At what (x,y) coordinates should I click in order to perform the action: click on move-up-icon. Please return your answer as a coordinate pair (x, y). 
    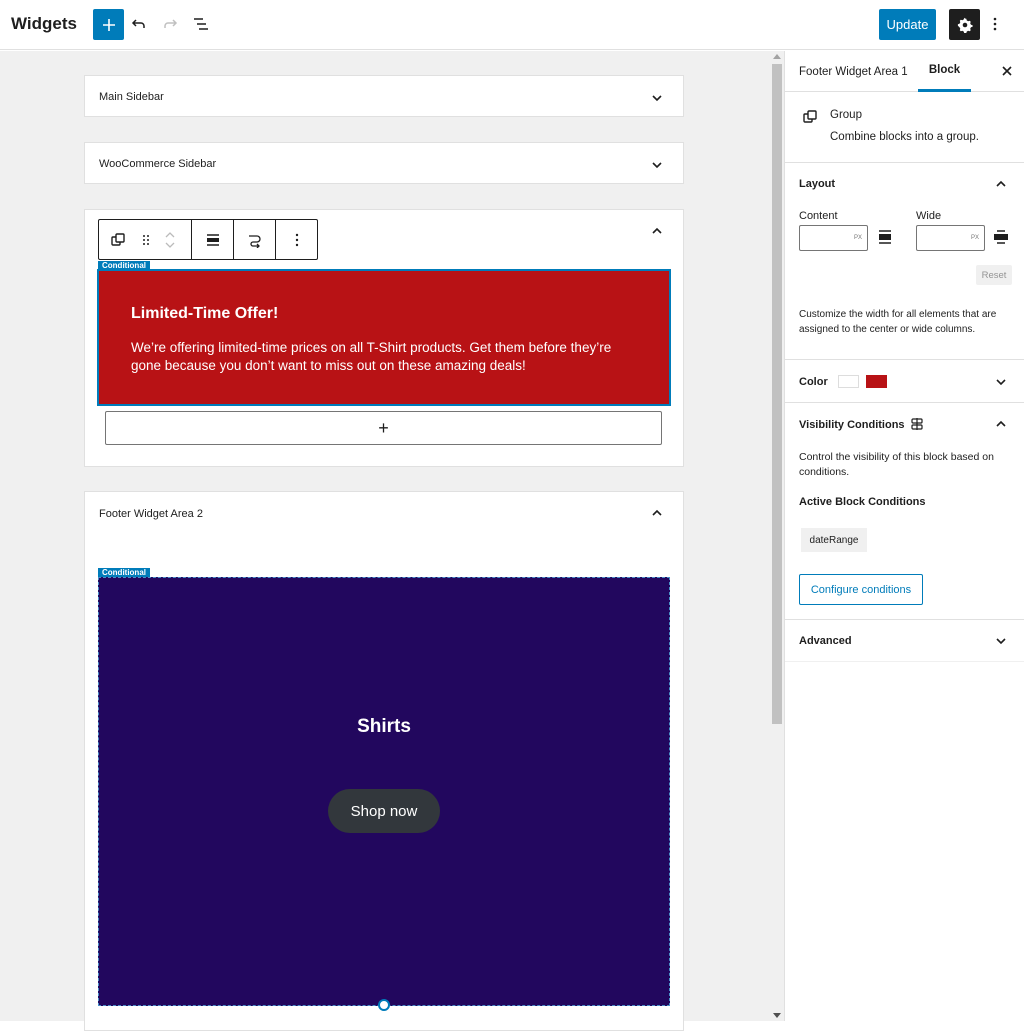
    Looking at the image, I should click on (170, 235).